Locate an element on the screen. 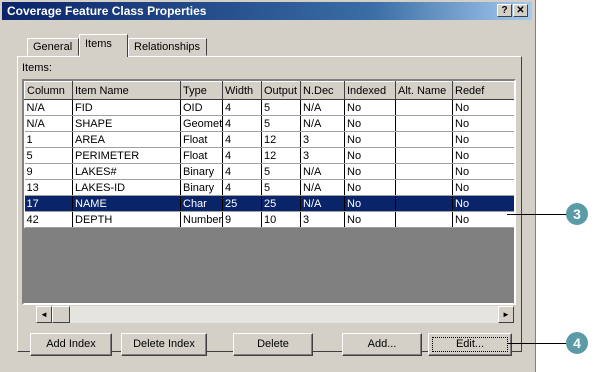 The height and width of the screenshot is (372, 594). column-header: Width is located at coordinates (242, 90).